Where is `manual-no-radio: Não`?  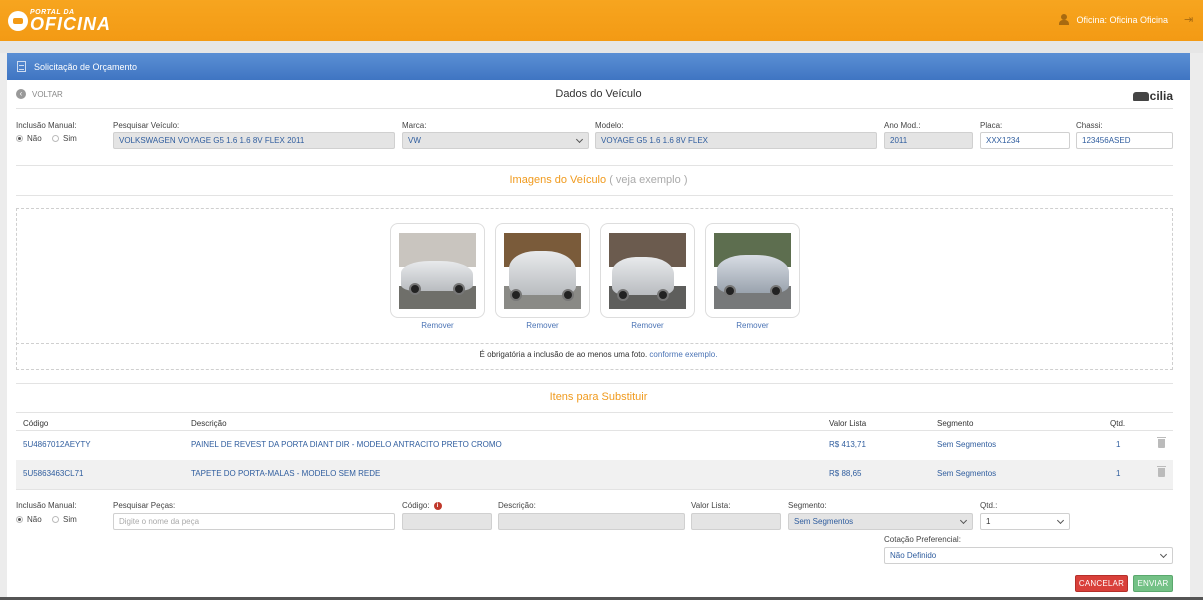
manual-no-radio: Não is located at coordinates (29, 138).